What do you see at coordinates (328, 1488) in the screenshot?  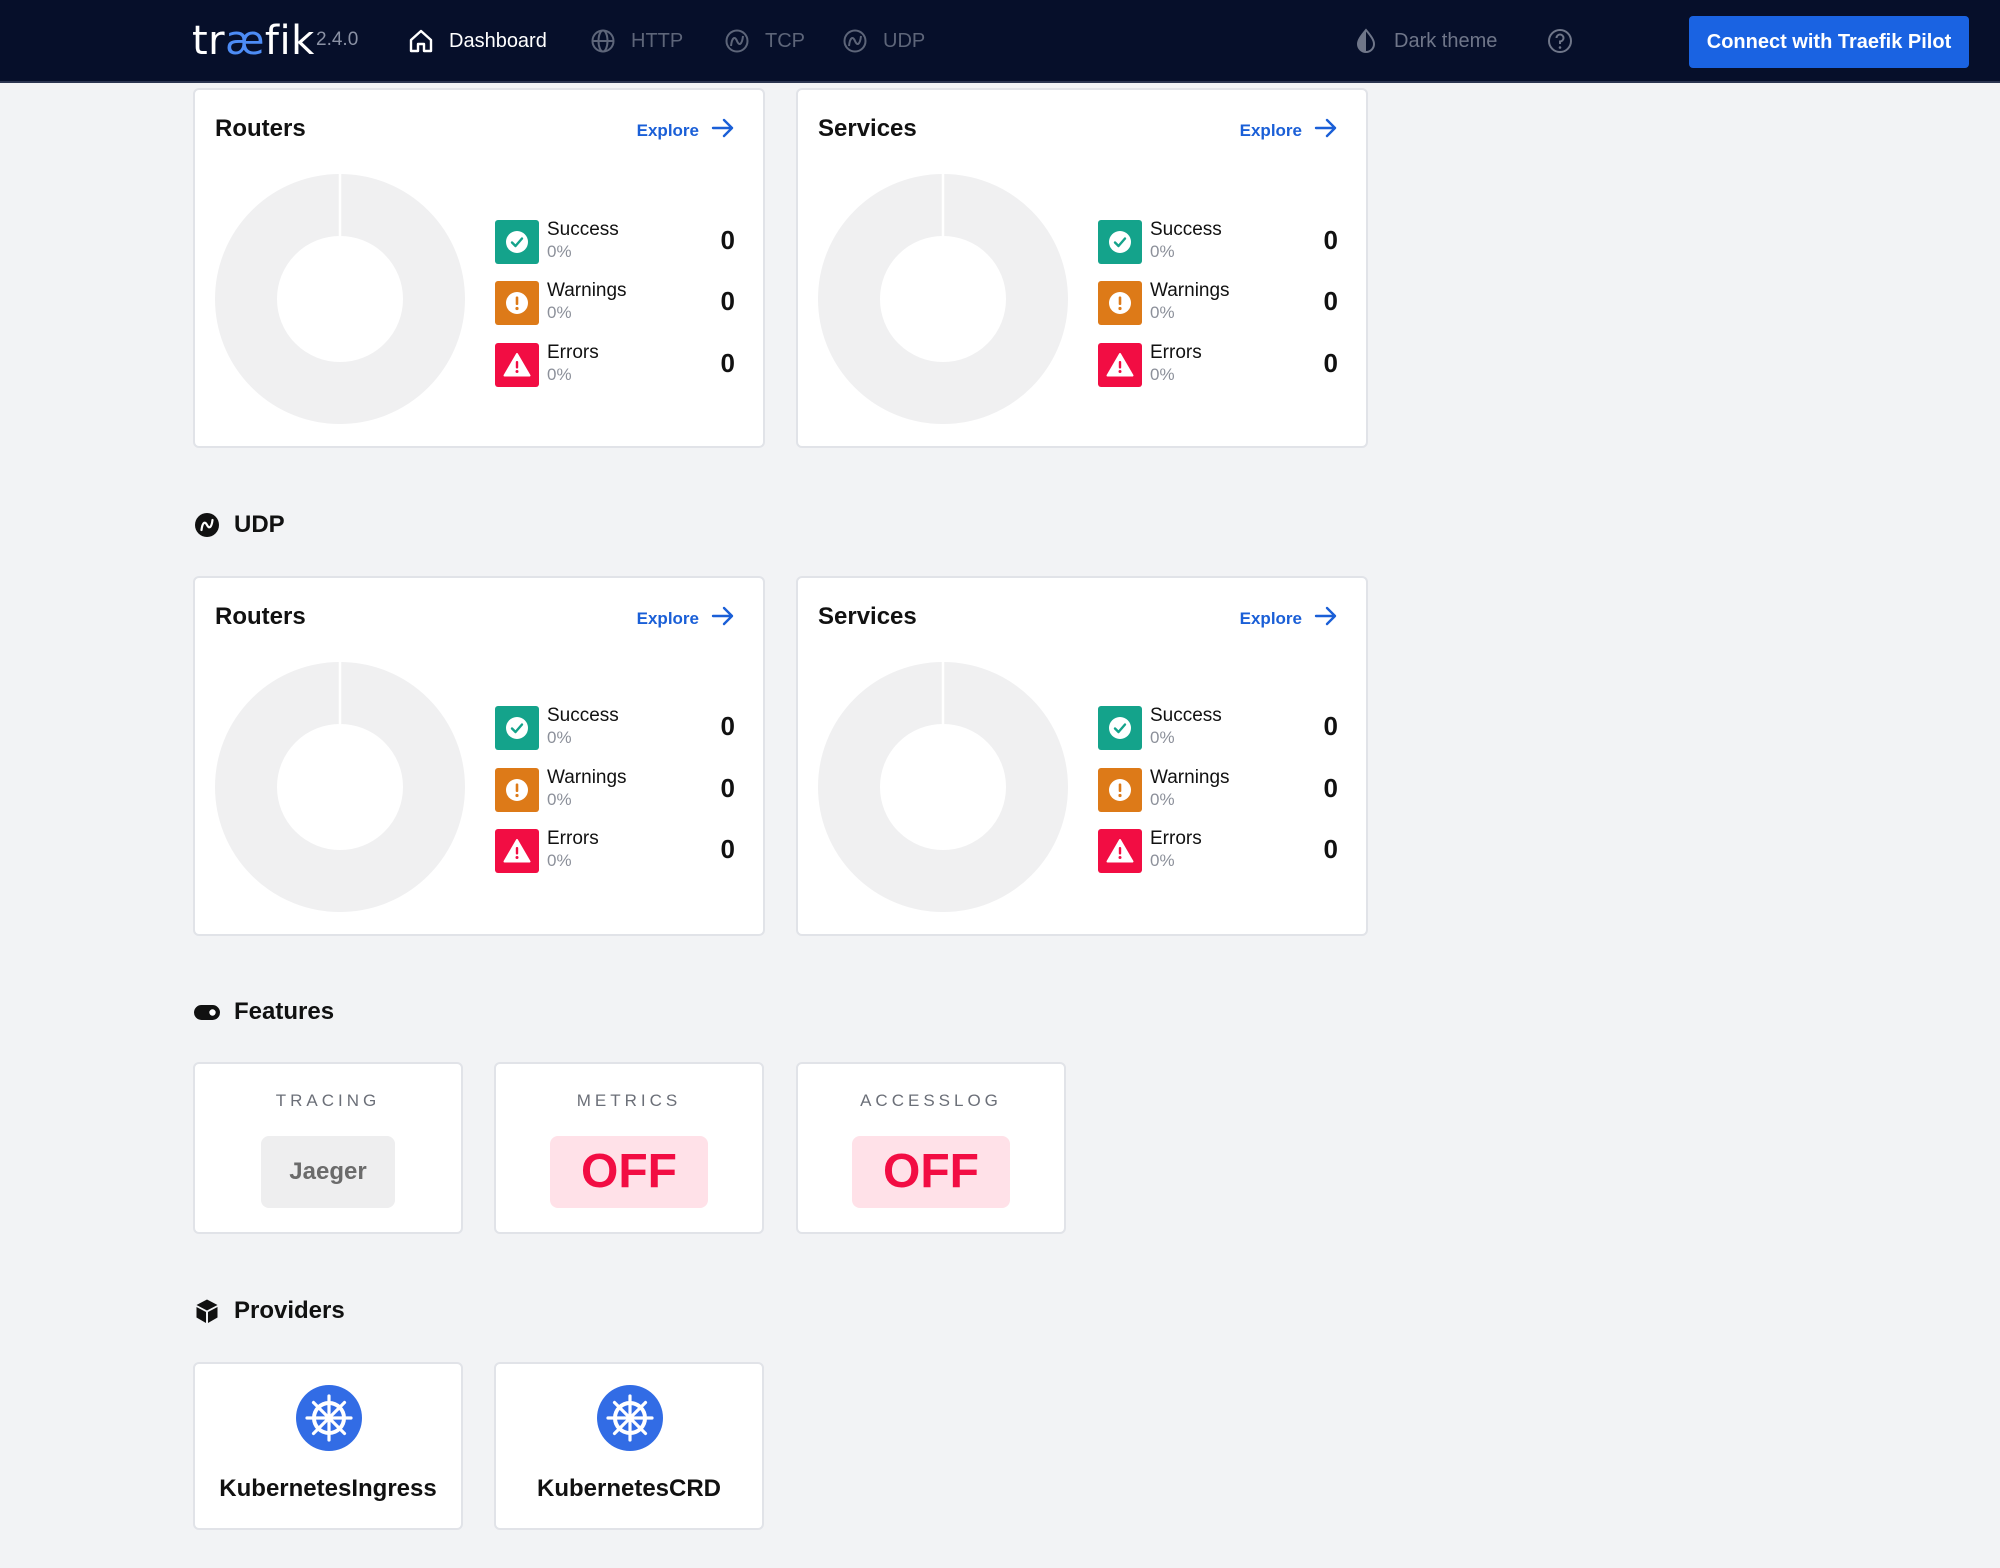 I see `provider-name: KubernetesIngress` at bounding box center [328, 1488].